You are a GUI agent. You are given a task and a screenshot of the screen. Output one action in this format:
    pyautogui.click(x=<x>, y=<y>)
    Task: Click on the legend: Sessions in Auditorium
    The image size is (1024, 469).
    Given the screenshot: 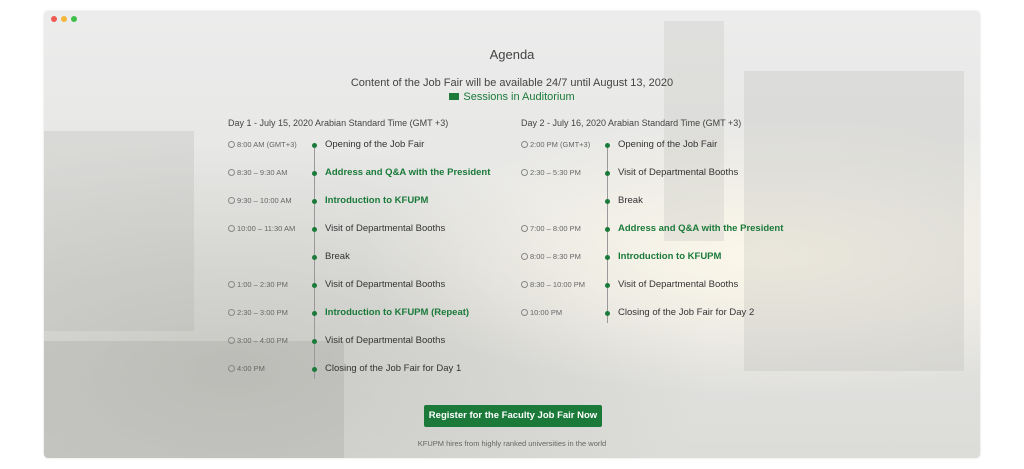 What is the action you would take?
    pyautogui.click(x=512, y=97)
    